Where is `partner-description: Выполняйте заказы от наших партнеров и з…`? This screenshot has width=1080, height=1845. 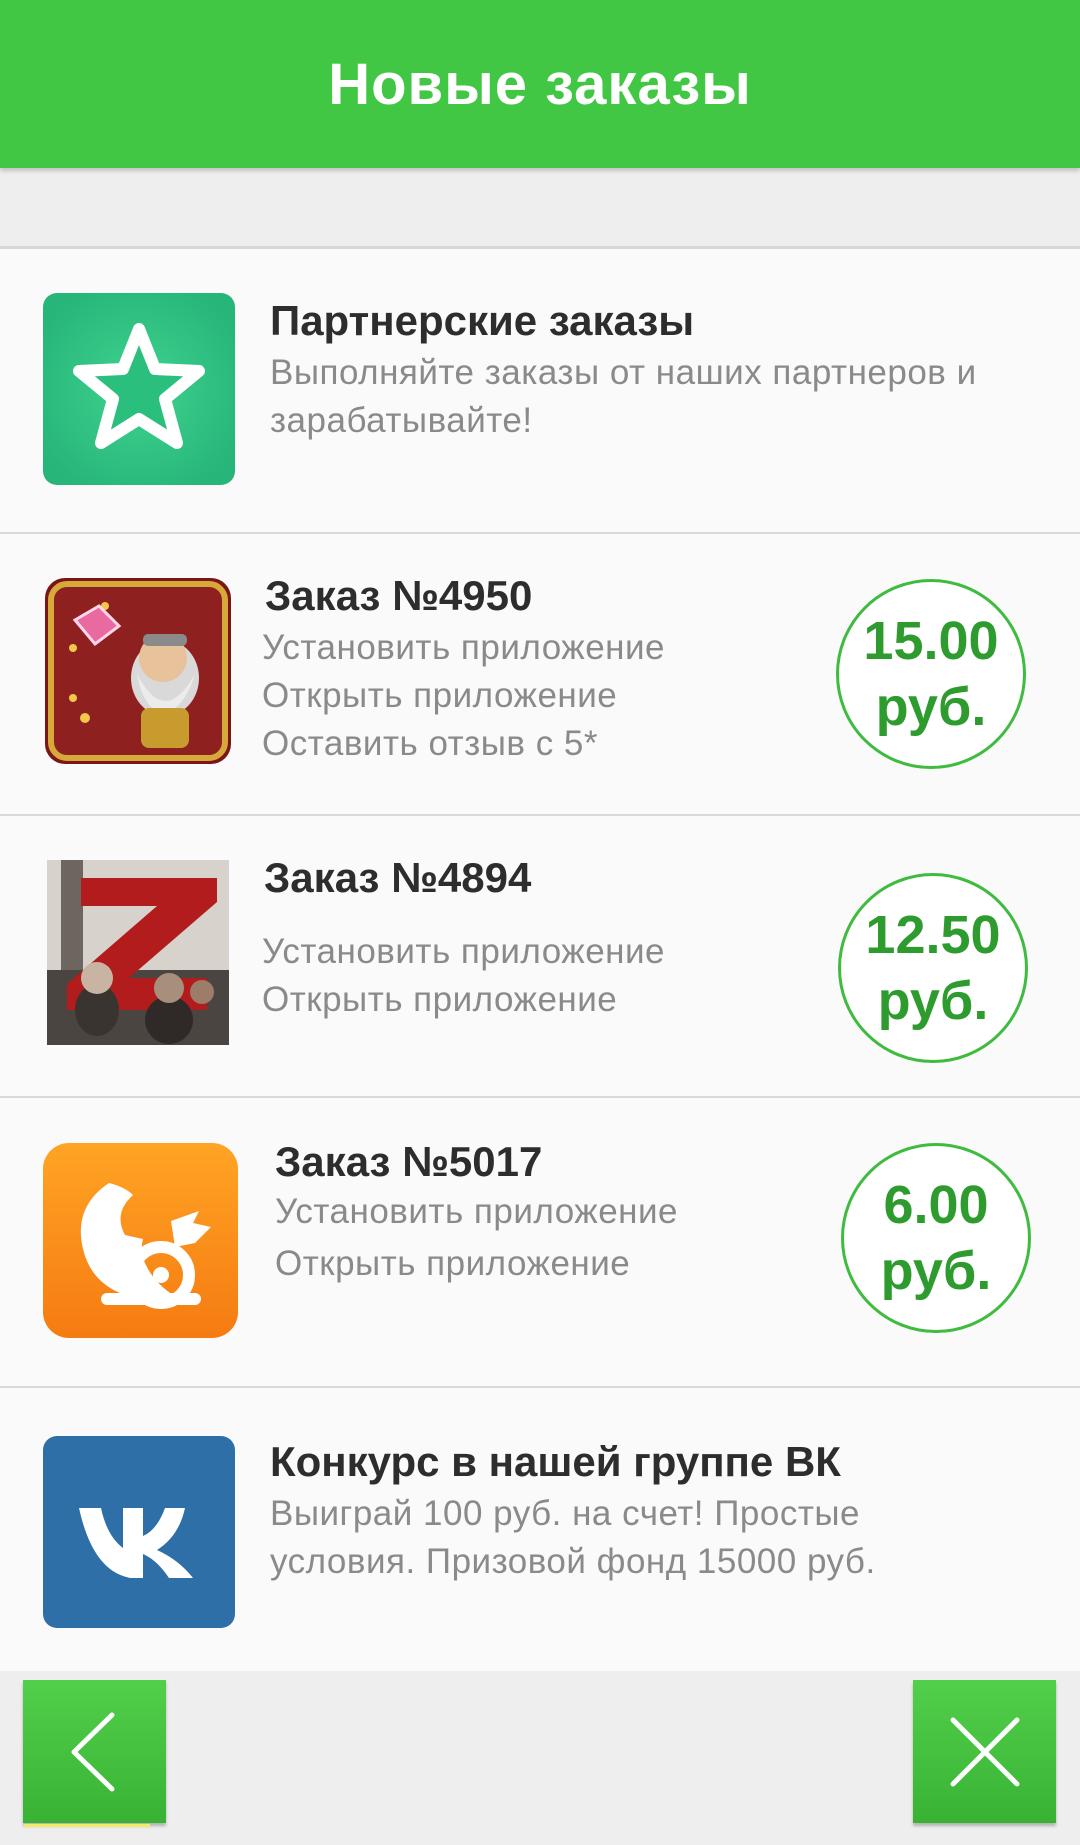 partner-description: Выполняйте заказы от наших партнеров и з… is located at coordinates (623, 397).